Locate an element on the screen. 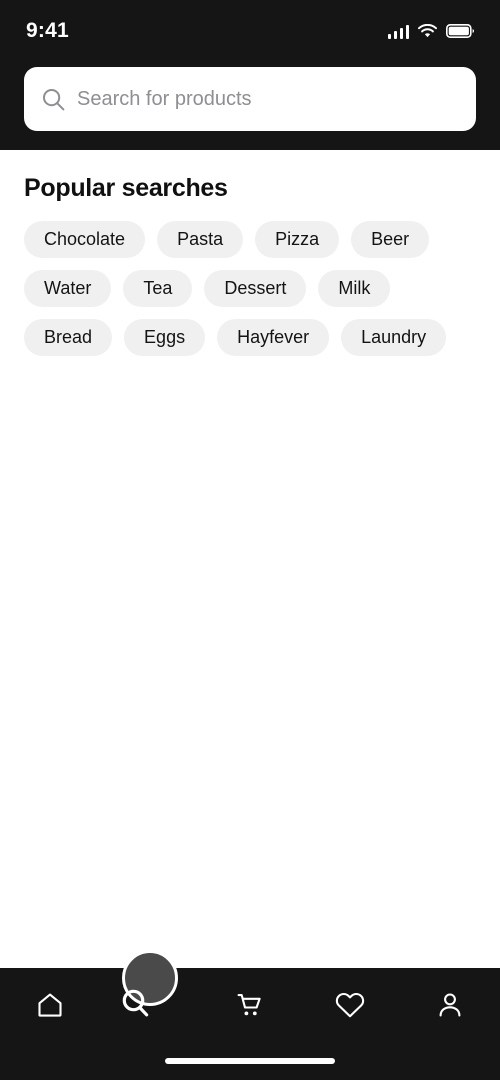  popular-search-chip: Pasta is located at coordinates (200, 239).